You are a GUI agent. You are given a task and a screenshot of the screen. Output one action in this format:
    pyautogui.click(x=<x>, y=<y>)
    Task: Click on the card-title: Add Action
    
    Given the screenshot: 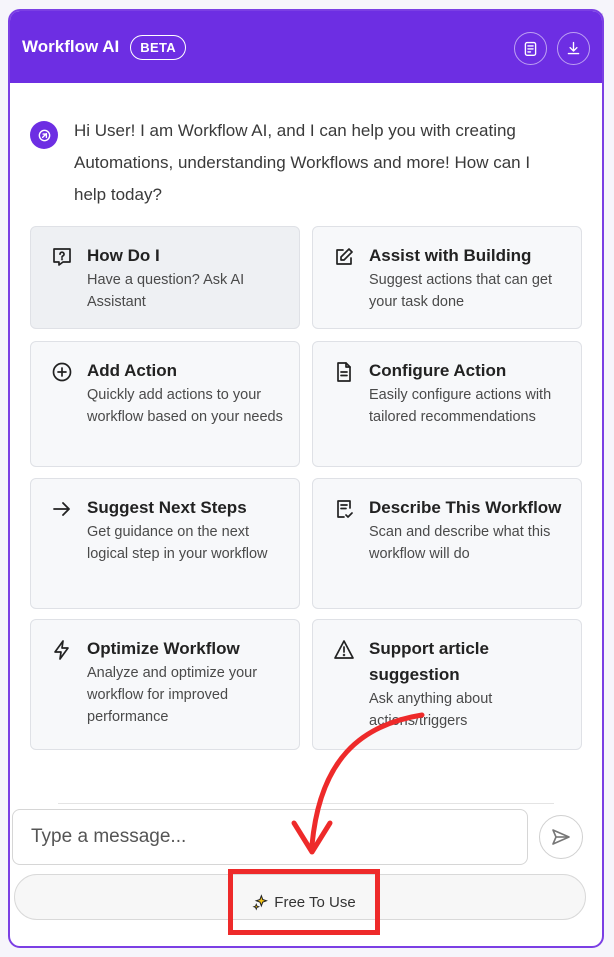 What is the action you would take?
    pyautogui.click(x=132, y=370)
    